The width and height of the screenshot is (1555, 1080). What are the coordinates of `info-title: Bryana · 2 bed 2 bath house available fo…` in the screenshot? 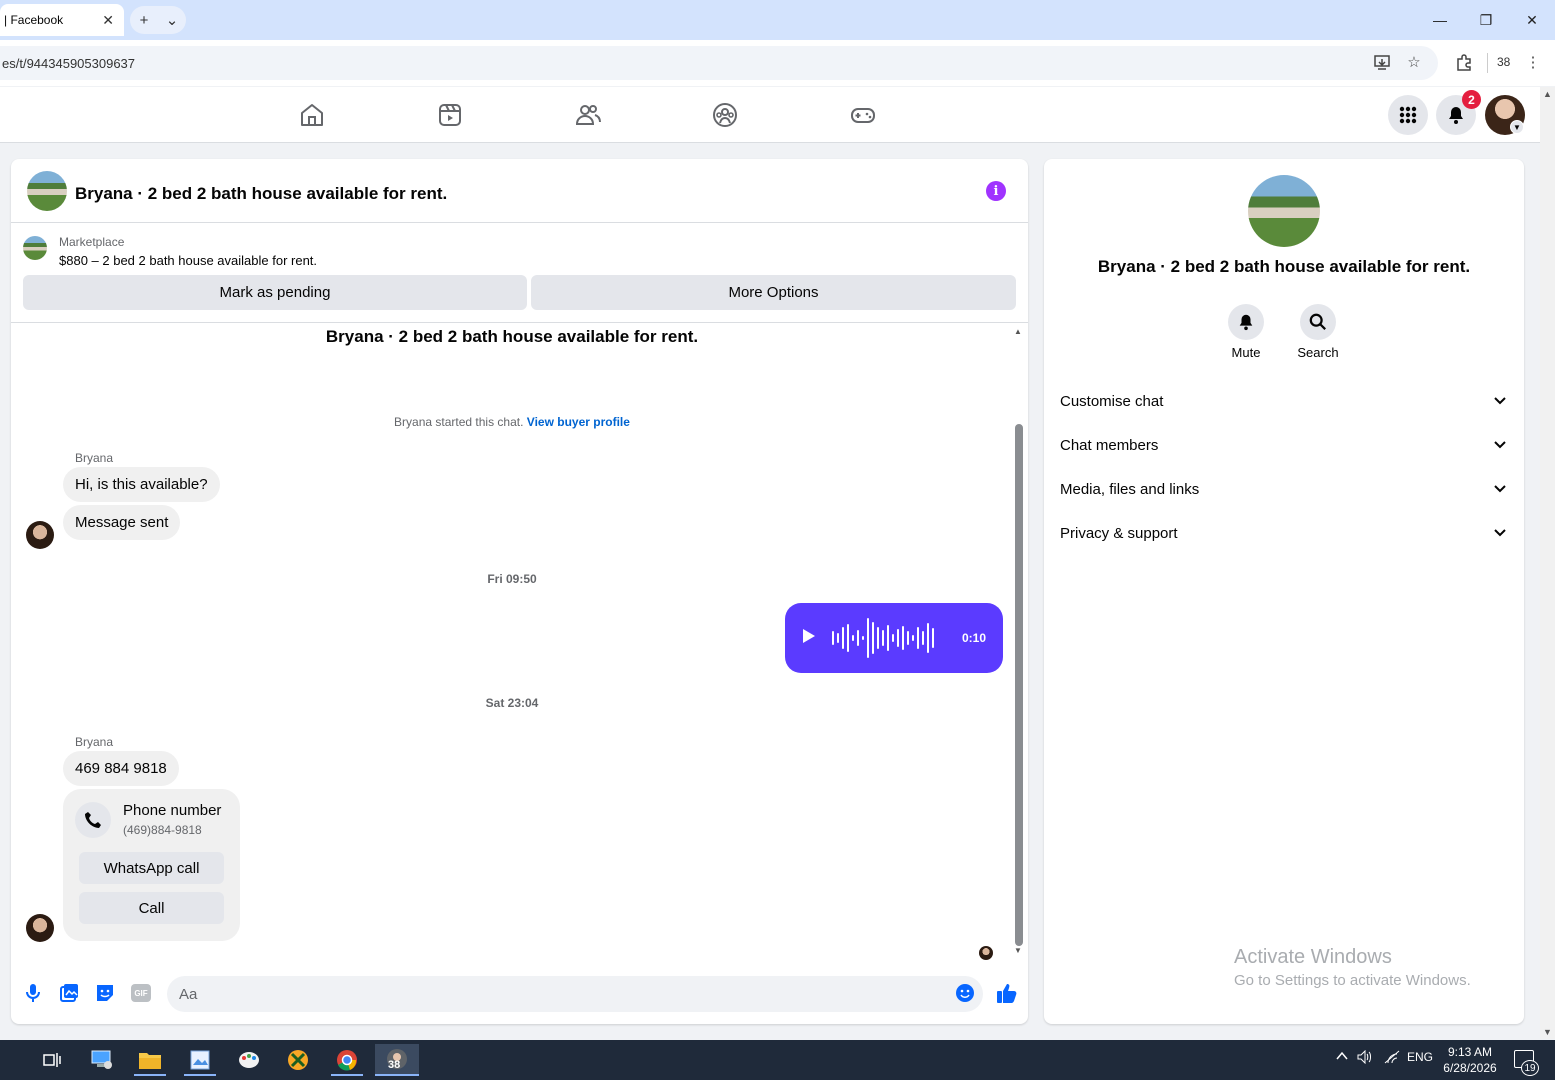 It's located at (1284, 266).